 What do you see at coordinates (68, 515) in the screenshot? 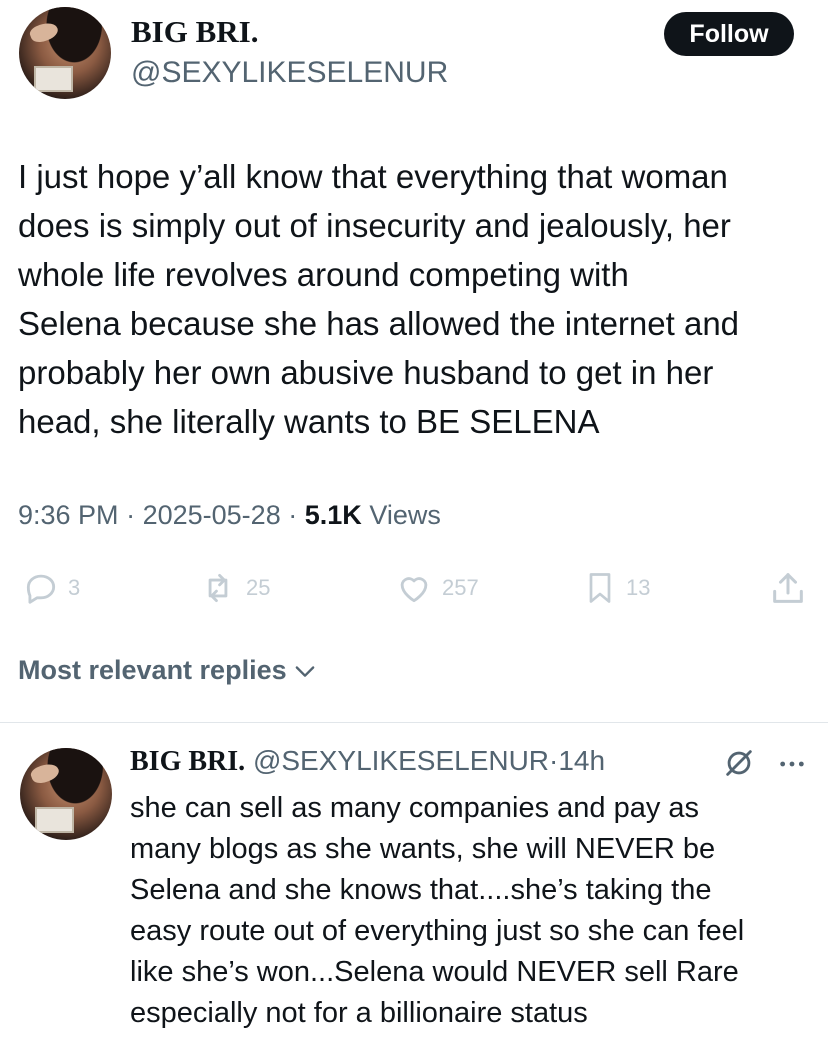
I see `tweet-time: 9:36 PM` at bounding box center [68, 515].